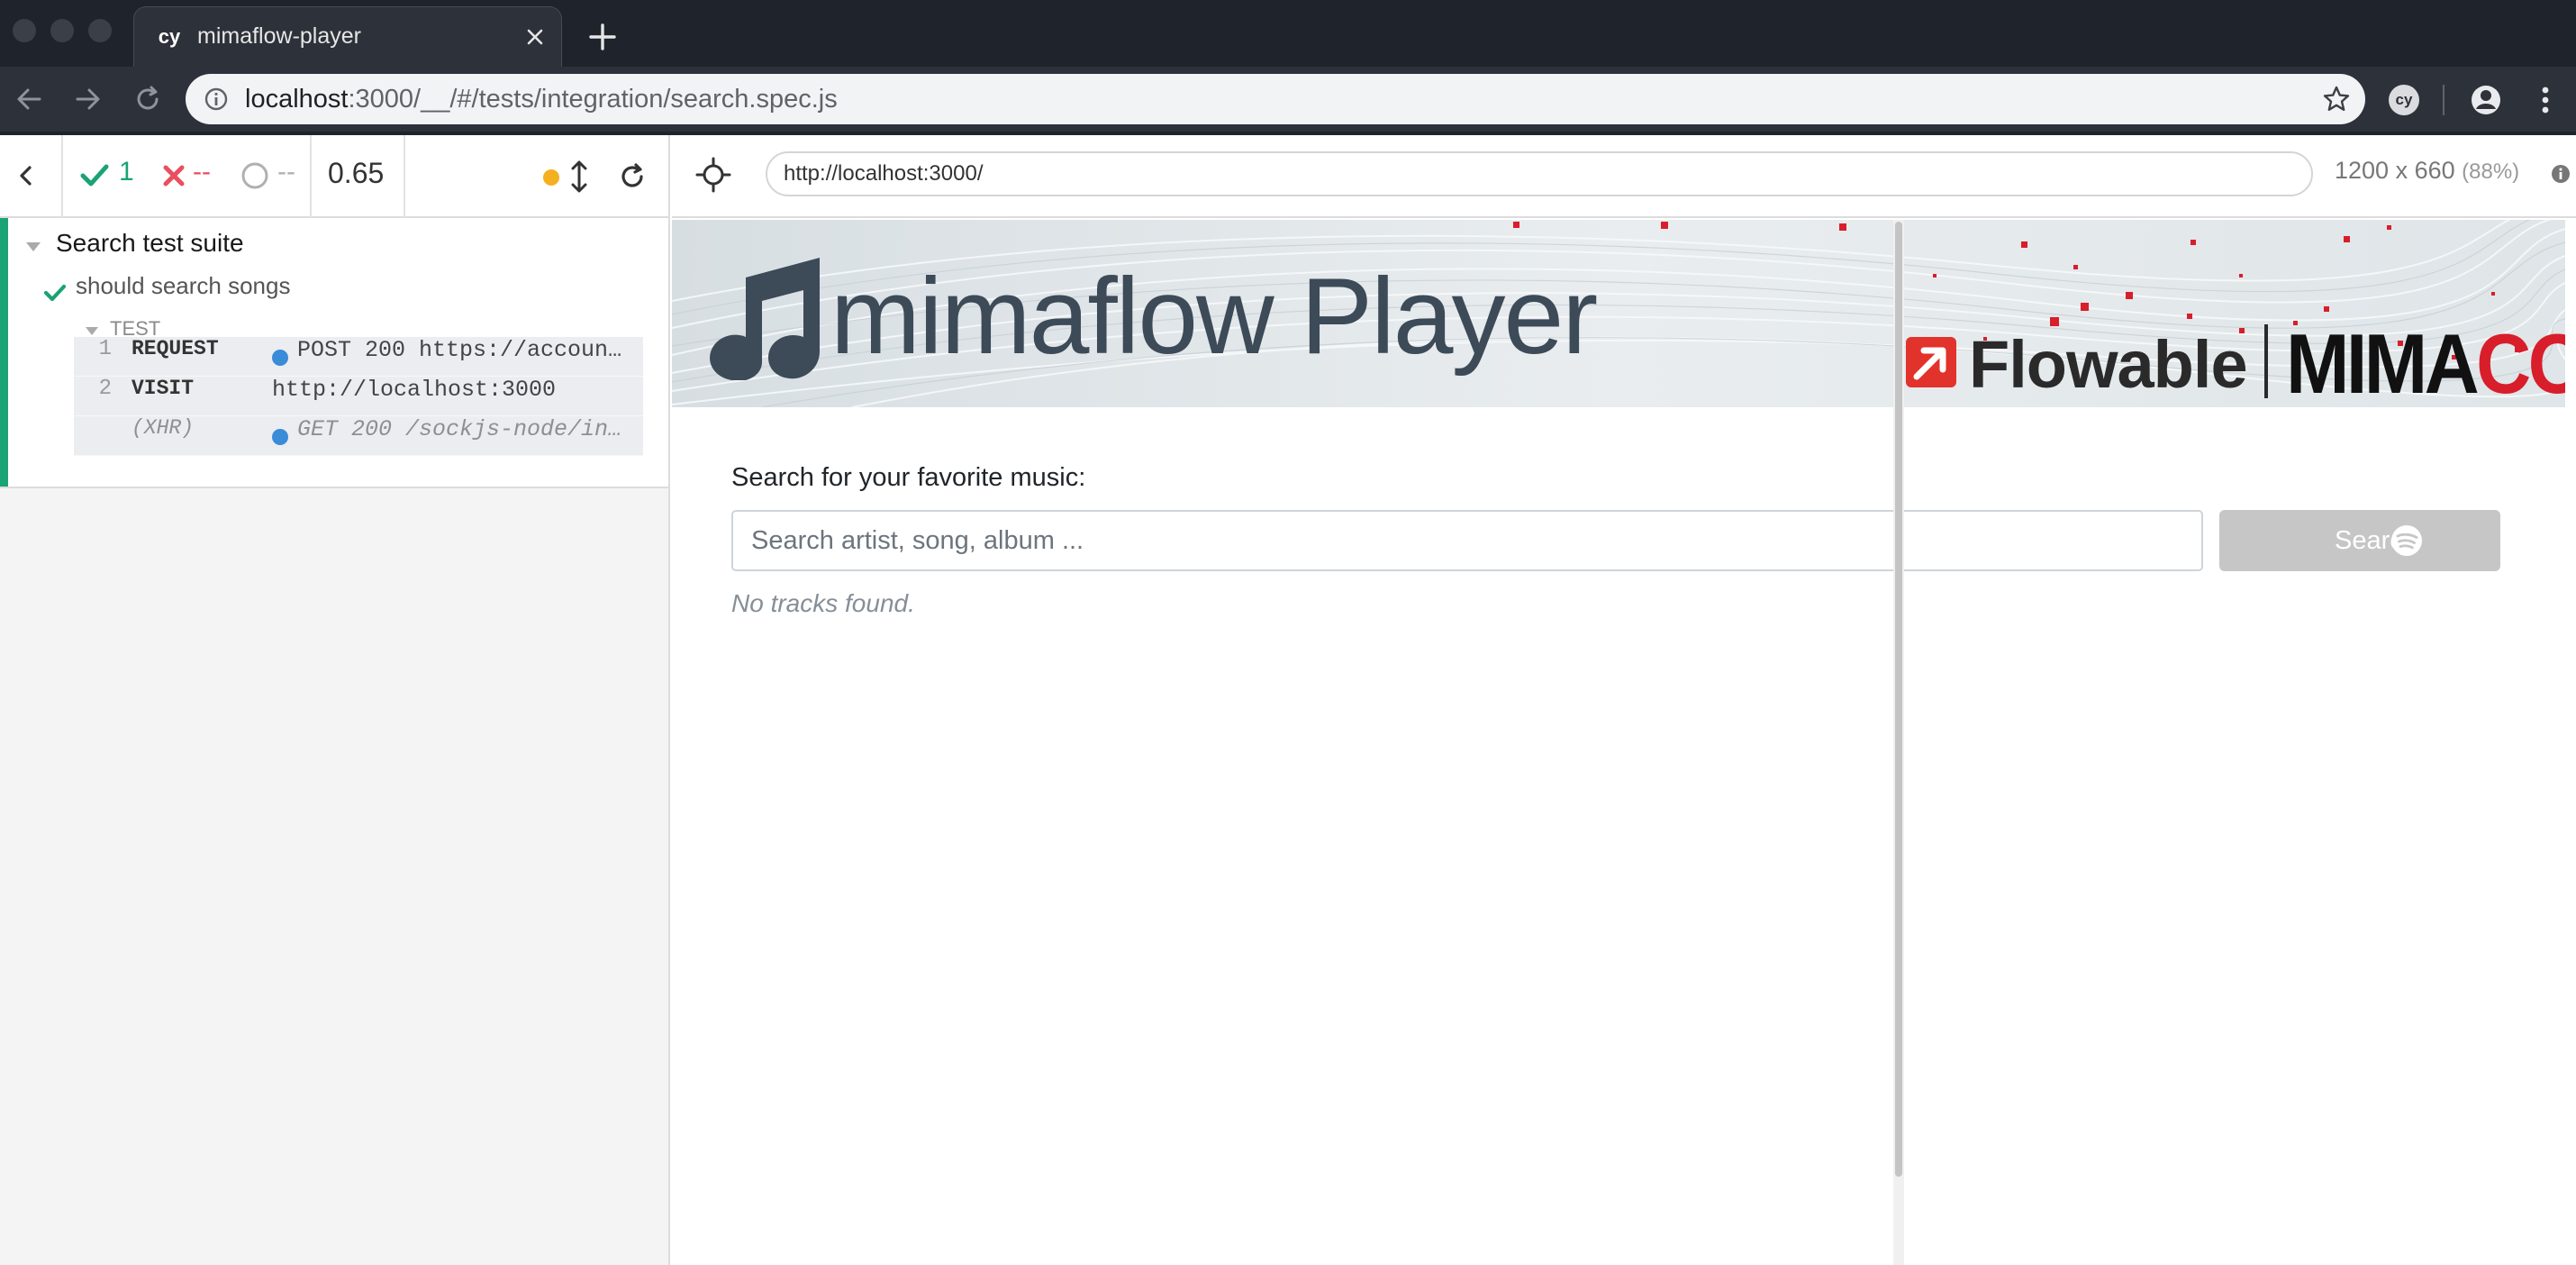 The height and width of the screenshot is (1265, 2576). I want to click on window-close-light, so click(24, 30).